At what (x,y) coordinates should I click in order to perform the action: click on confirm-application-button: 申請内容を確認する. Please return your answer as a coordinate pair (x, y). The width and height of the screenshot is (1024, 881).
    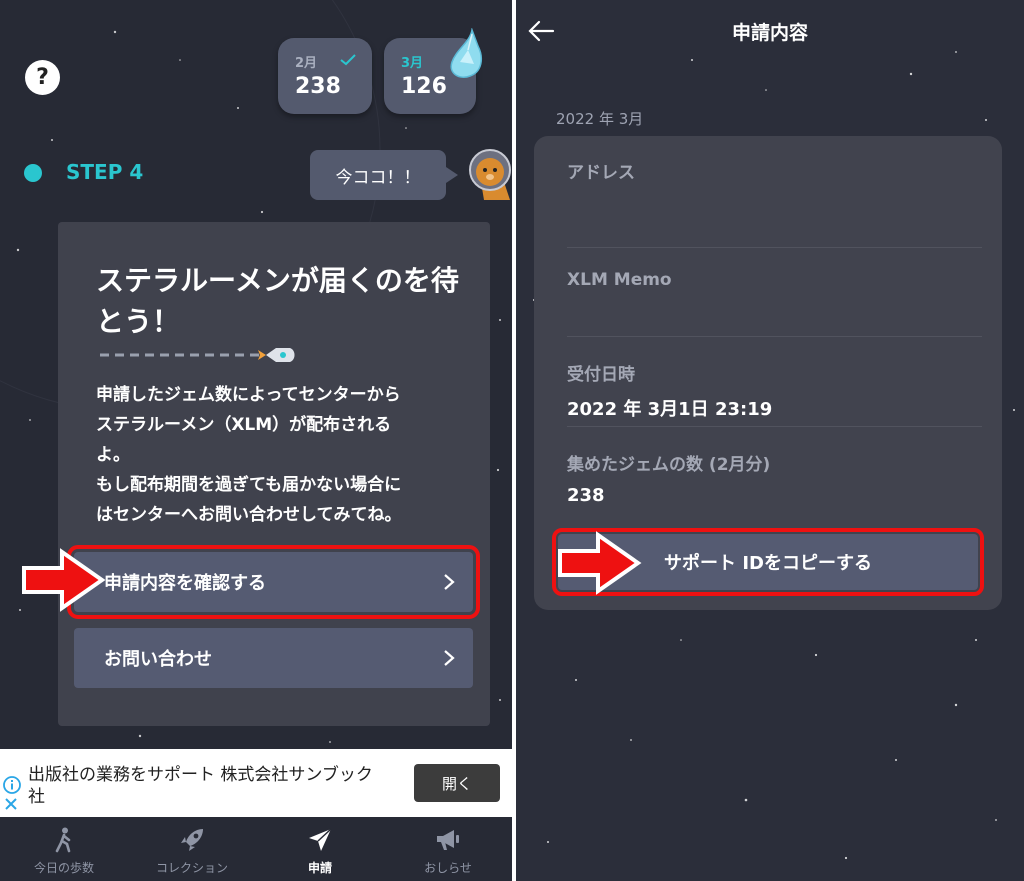
    Looking at the image, I should click on (273, 582).